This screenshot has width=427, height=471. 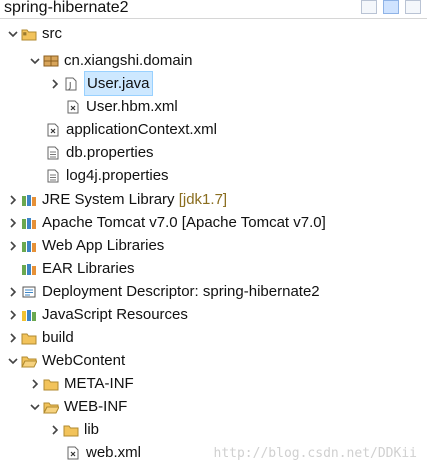 What do you see at coordinates (118, 83) in the screenshot?
I see `tree-label-user-java: User.java` at bounding box center [118, 83].